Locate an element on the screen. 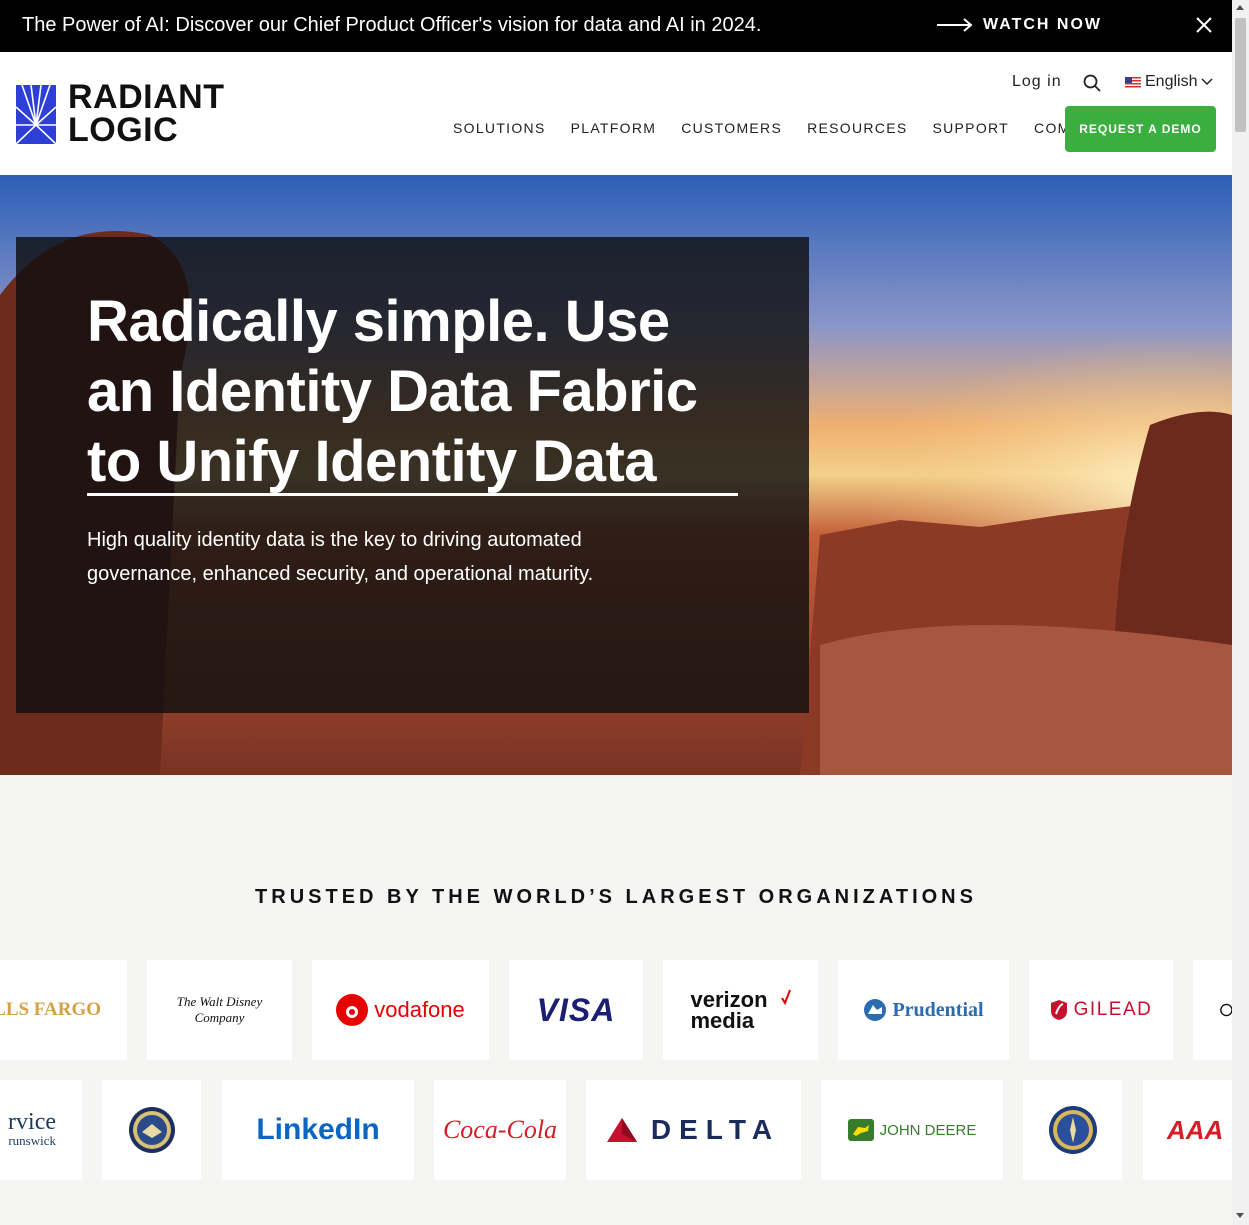  nav-platform: PLATFORM is located at coordinates (614, 128).